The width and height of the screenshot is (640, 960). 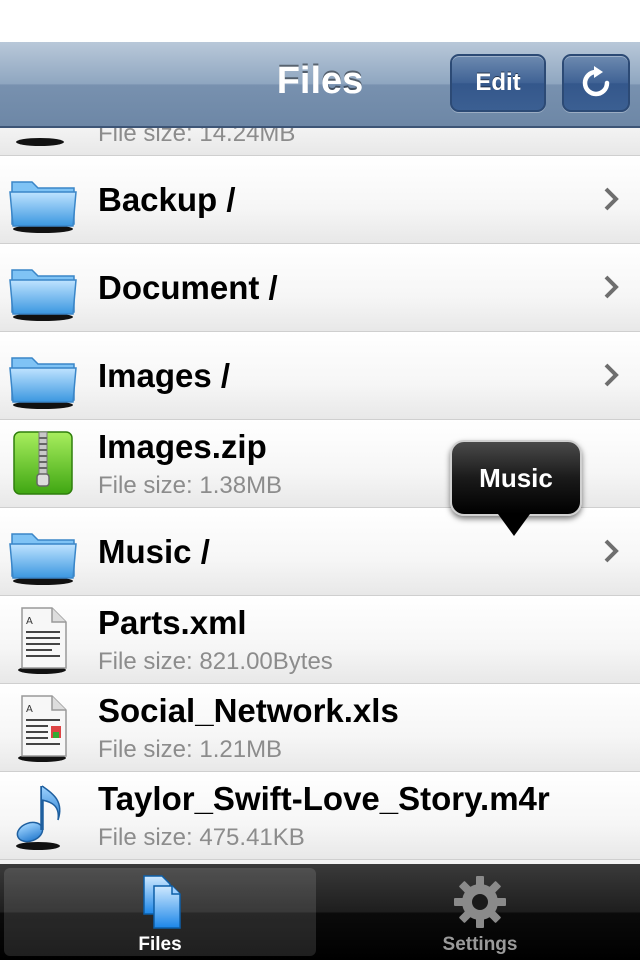 What do you see at coordinates (201, 837) in the screenshot?
I see `file-size: File size: 475.41KB` at bounding box center [201, 837].